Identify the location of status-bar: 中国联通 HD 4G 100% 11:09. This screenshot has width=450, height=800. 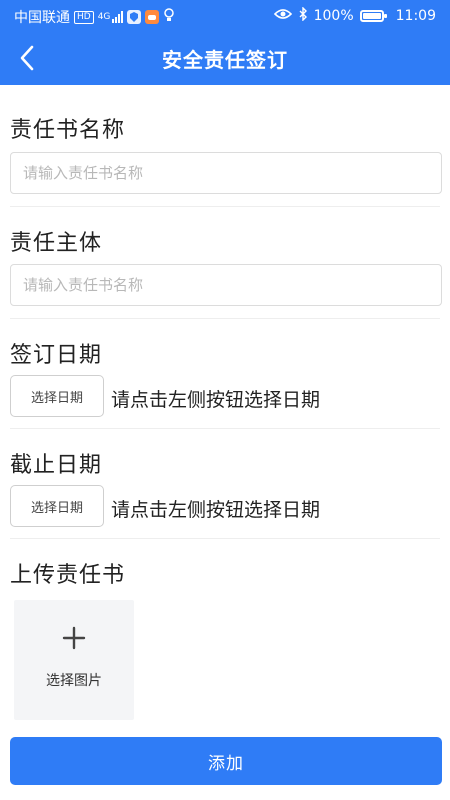
(225, 16).